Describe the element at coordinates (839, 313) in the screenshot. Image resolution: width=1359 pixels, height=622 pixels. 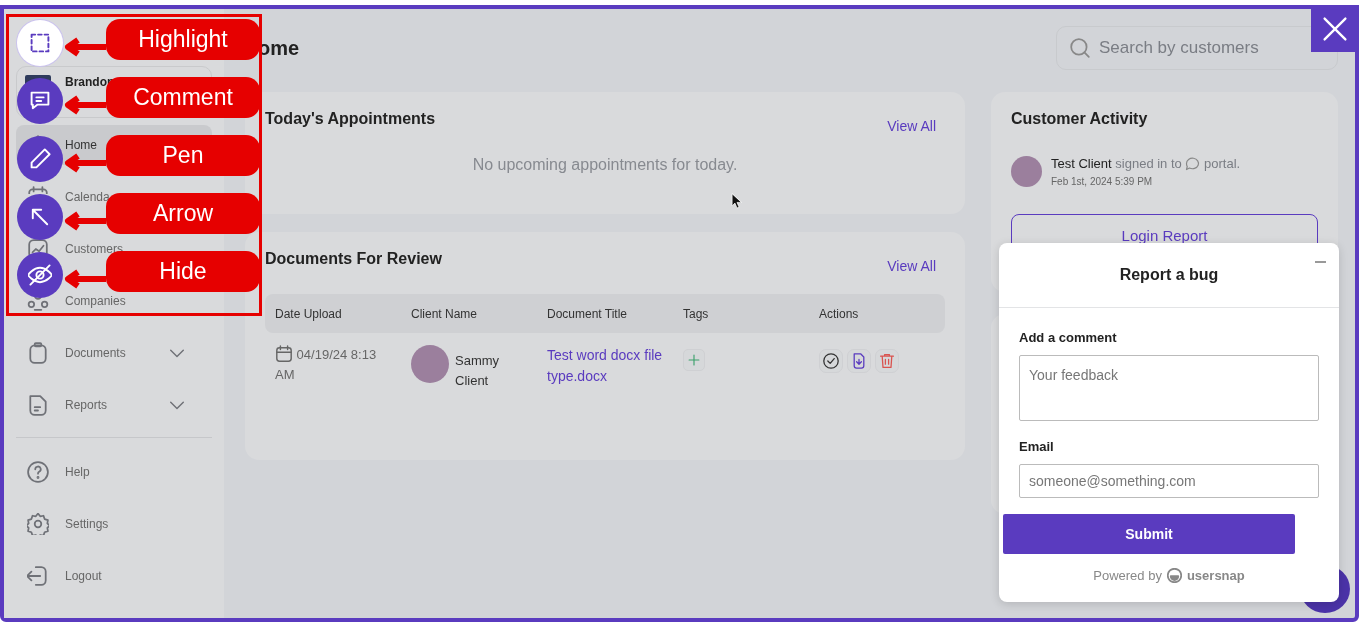
I see `column-header: Actions` at that location.